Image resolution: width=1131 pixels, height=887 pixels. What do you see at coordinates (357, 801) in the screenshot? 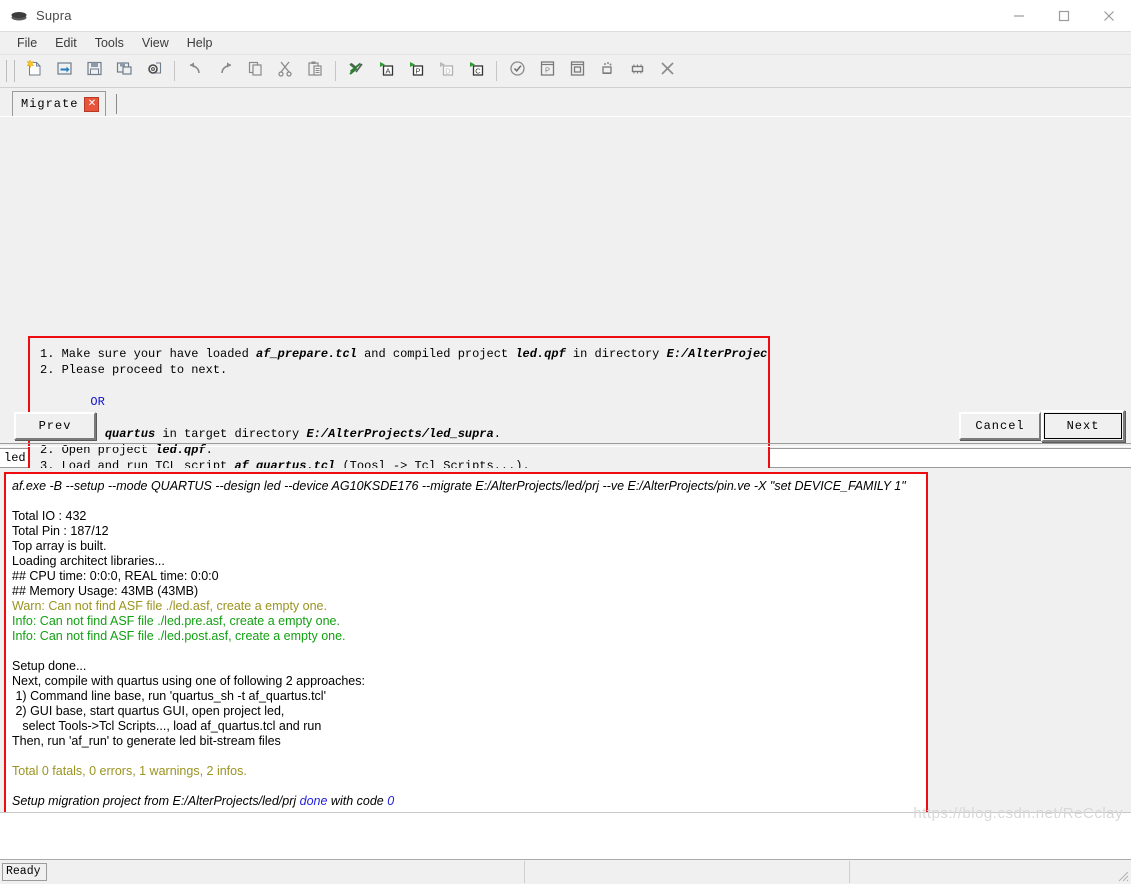
I see `console-segment: with code` at bounding box center [357, 801].